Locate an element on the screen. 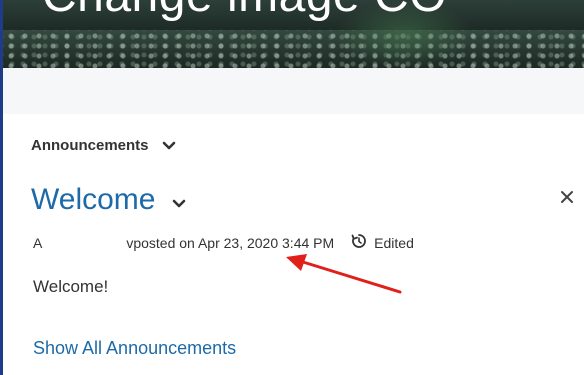  widget-header: Announcements is located at coordinates (104, 145).